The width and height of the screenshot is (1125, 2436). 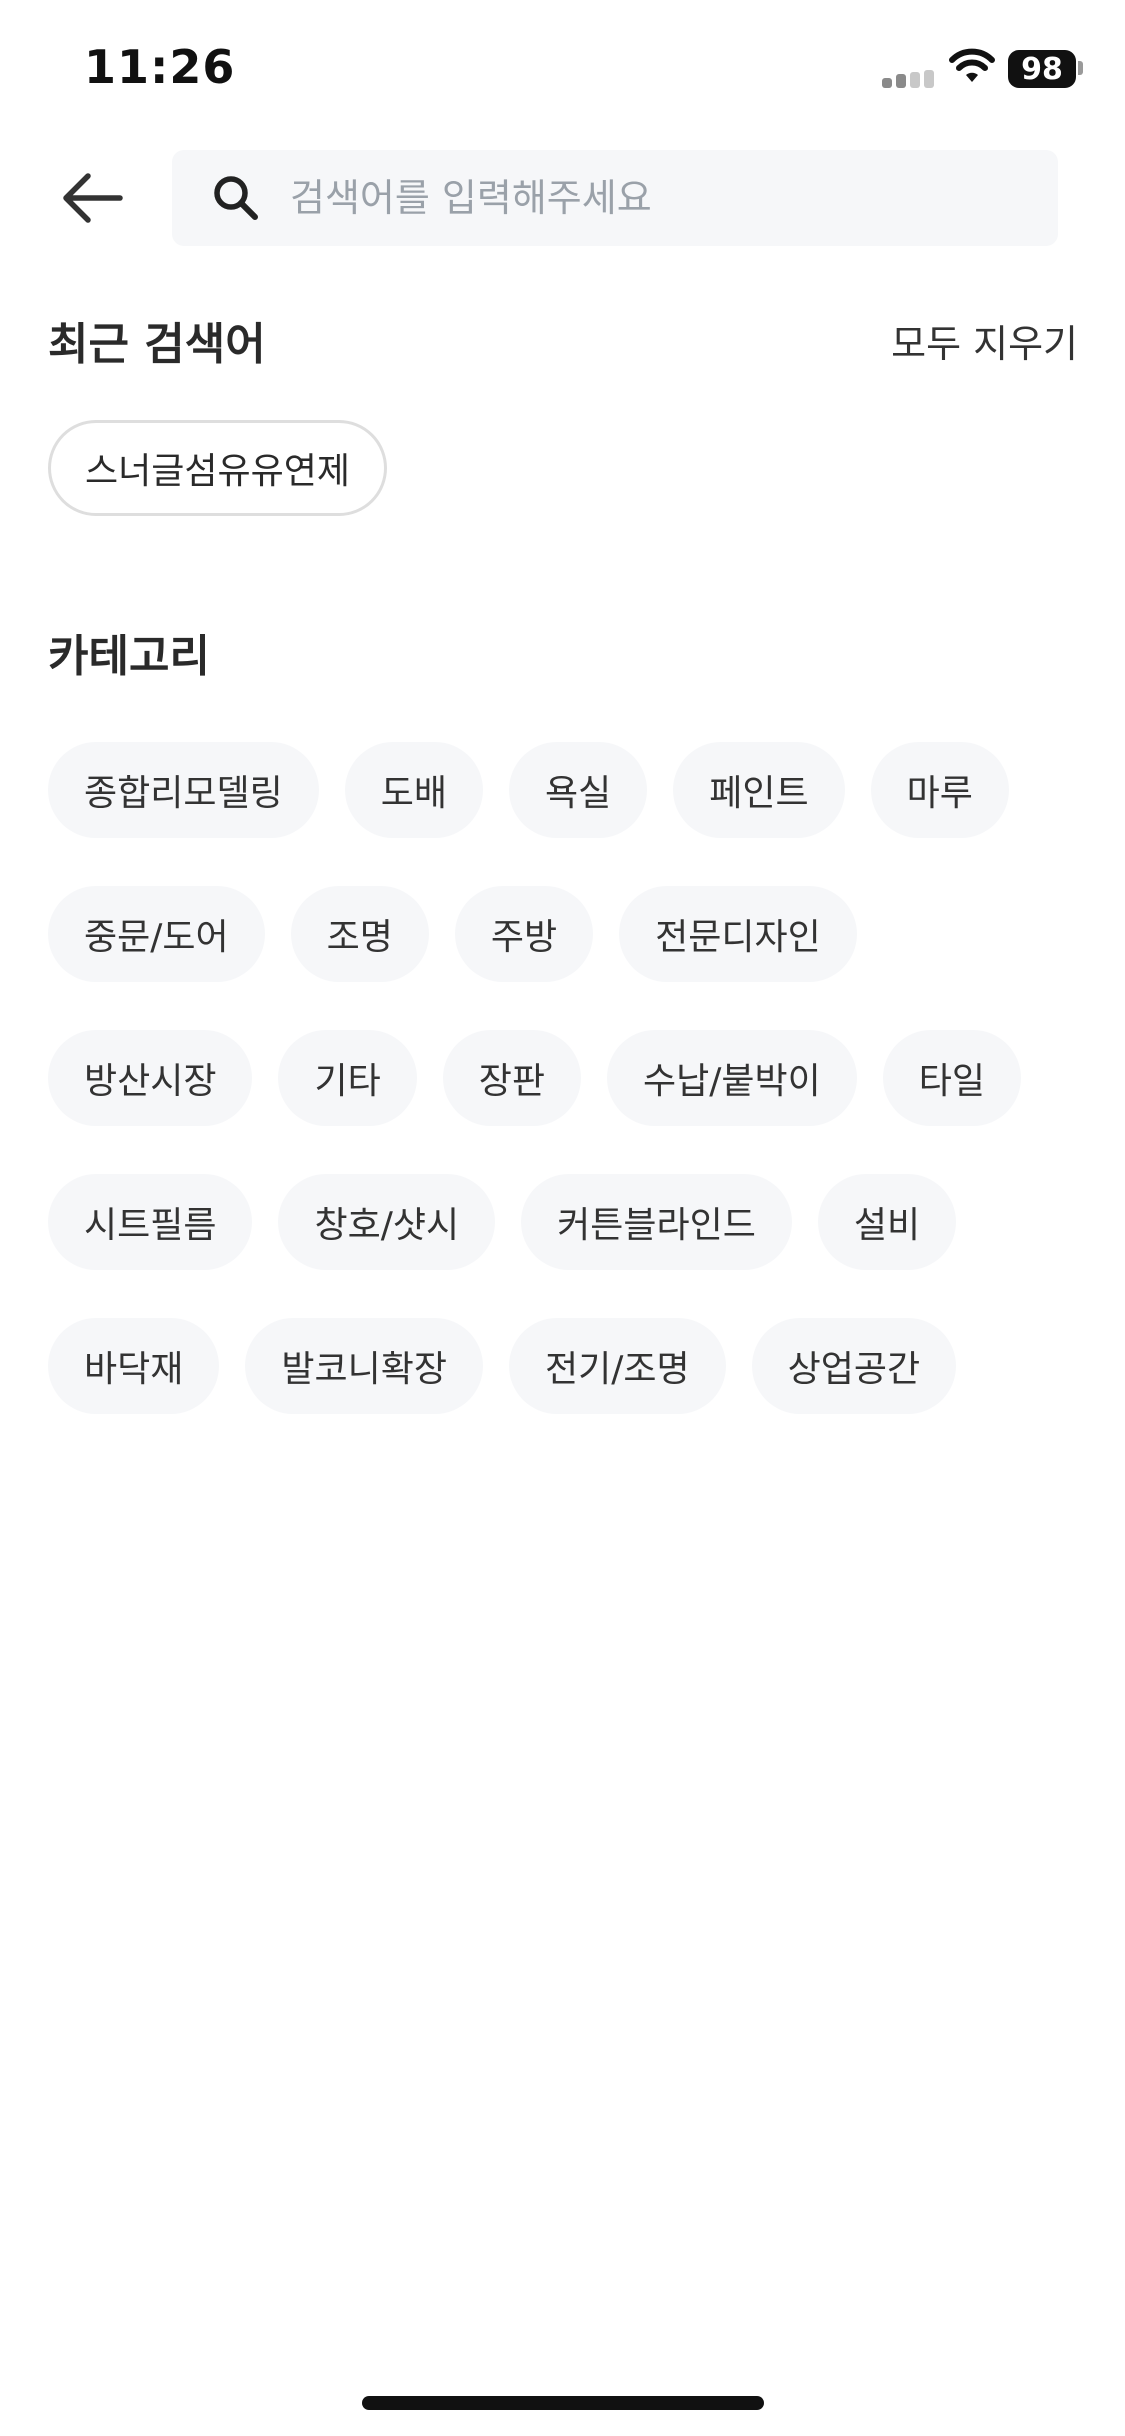 What do you see at coordinates (156, 934) in the screenshot?
I see `category-chip: 중문/도어` at bounding box center [156, 934].